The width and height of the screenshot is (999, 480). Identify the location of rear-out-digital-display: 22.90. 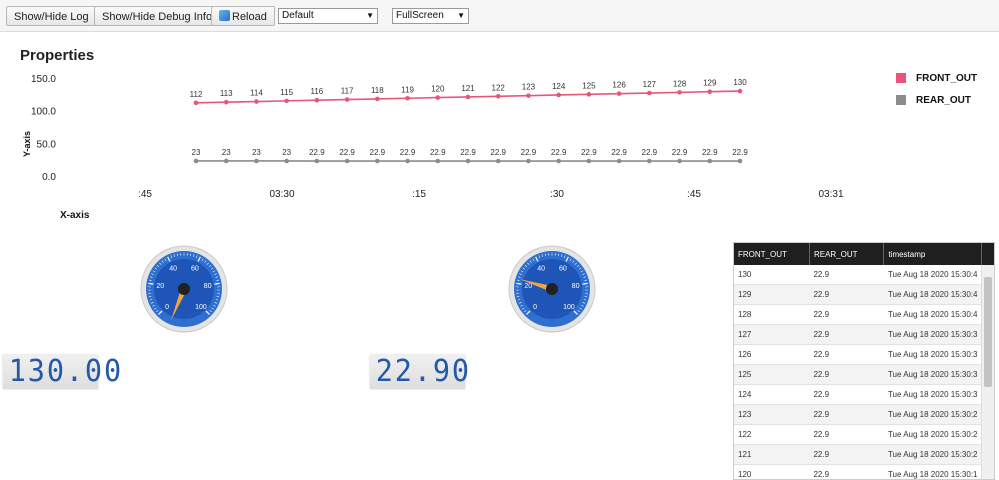
(417, 372).